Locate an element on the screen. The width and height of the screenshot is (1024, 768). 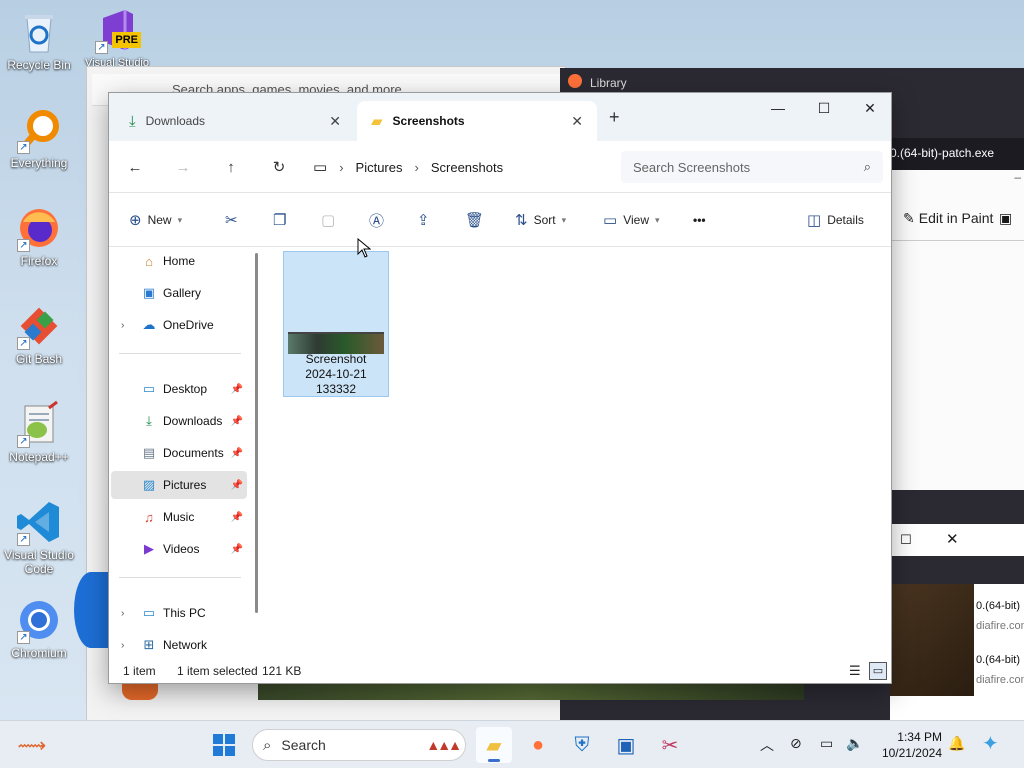
refresh-icon: ↻ is located at coordinates (279, 167).